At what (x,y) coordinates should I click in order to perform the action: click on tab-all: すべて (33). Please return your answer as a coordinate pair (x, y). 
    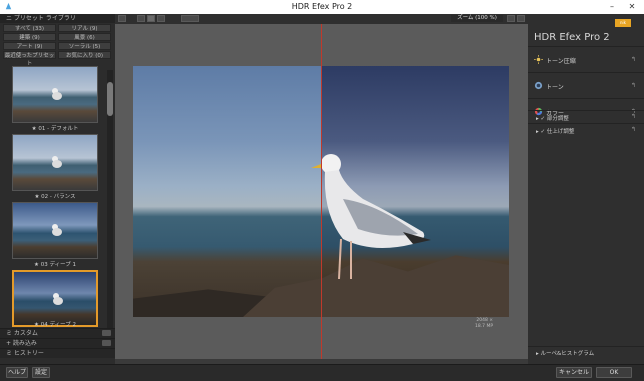
    Looking at the image, I should click on (29, 28).